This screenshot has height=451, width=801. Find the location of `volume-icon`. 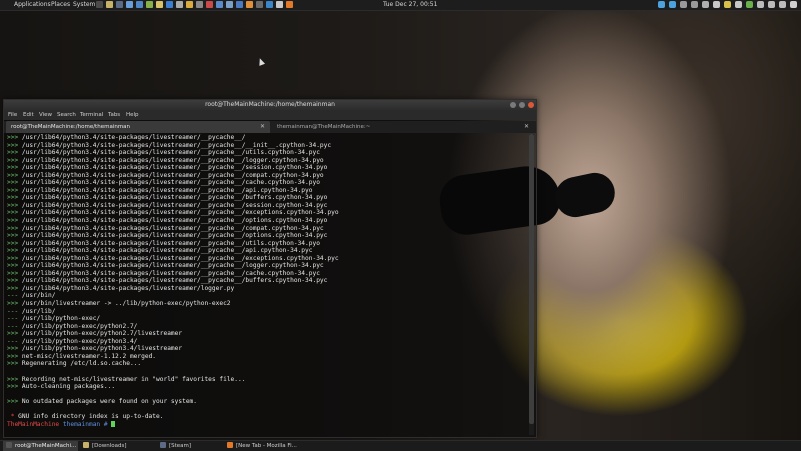

volume-icon is located at coordinates (771, 4).